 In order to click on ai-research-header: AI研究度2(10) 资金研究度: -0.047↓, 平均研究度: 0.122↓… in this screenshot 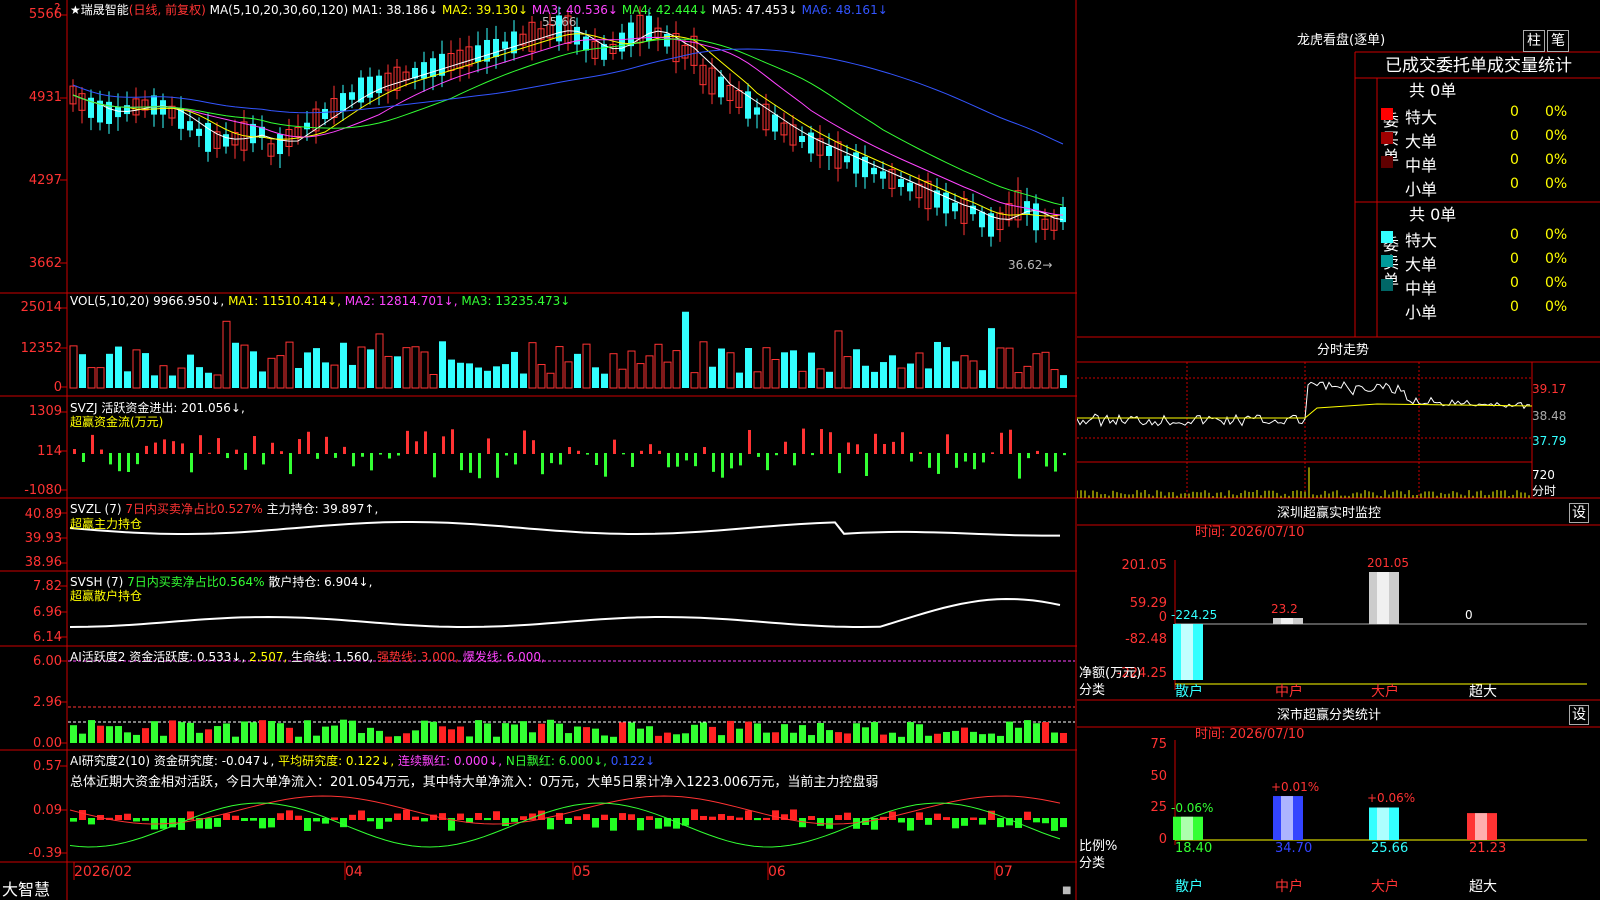, I will do `click(362, 760)`.